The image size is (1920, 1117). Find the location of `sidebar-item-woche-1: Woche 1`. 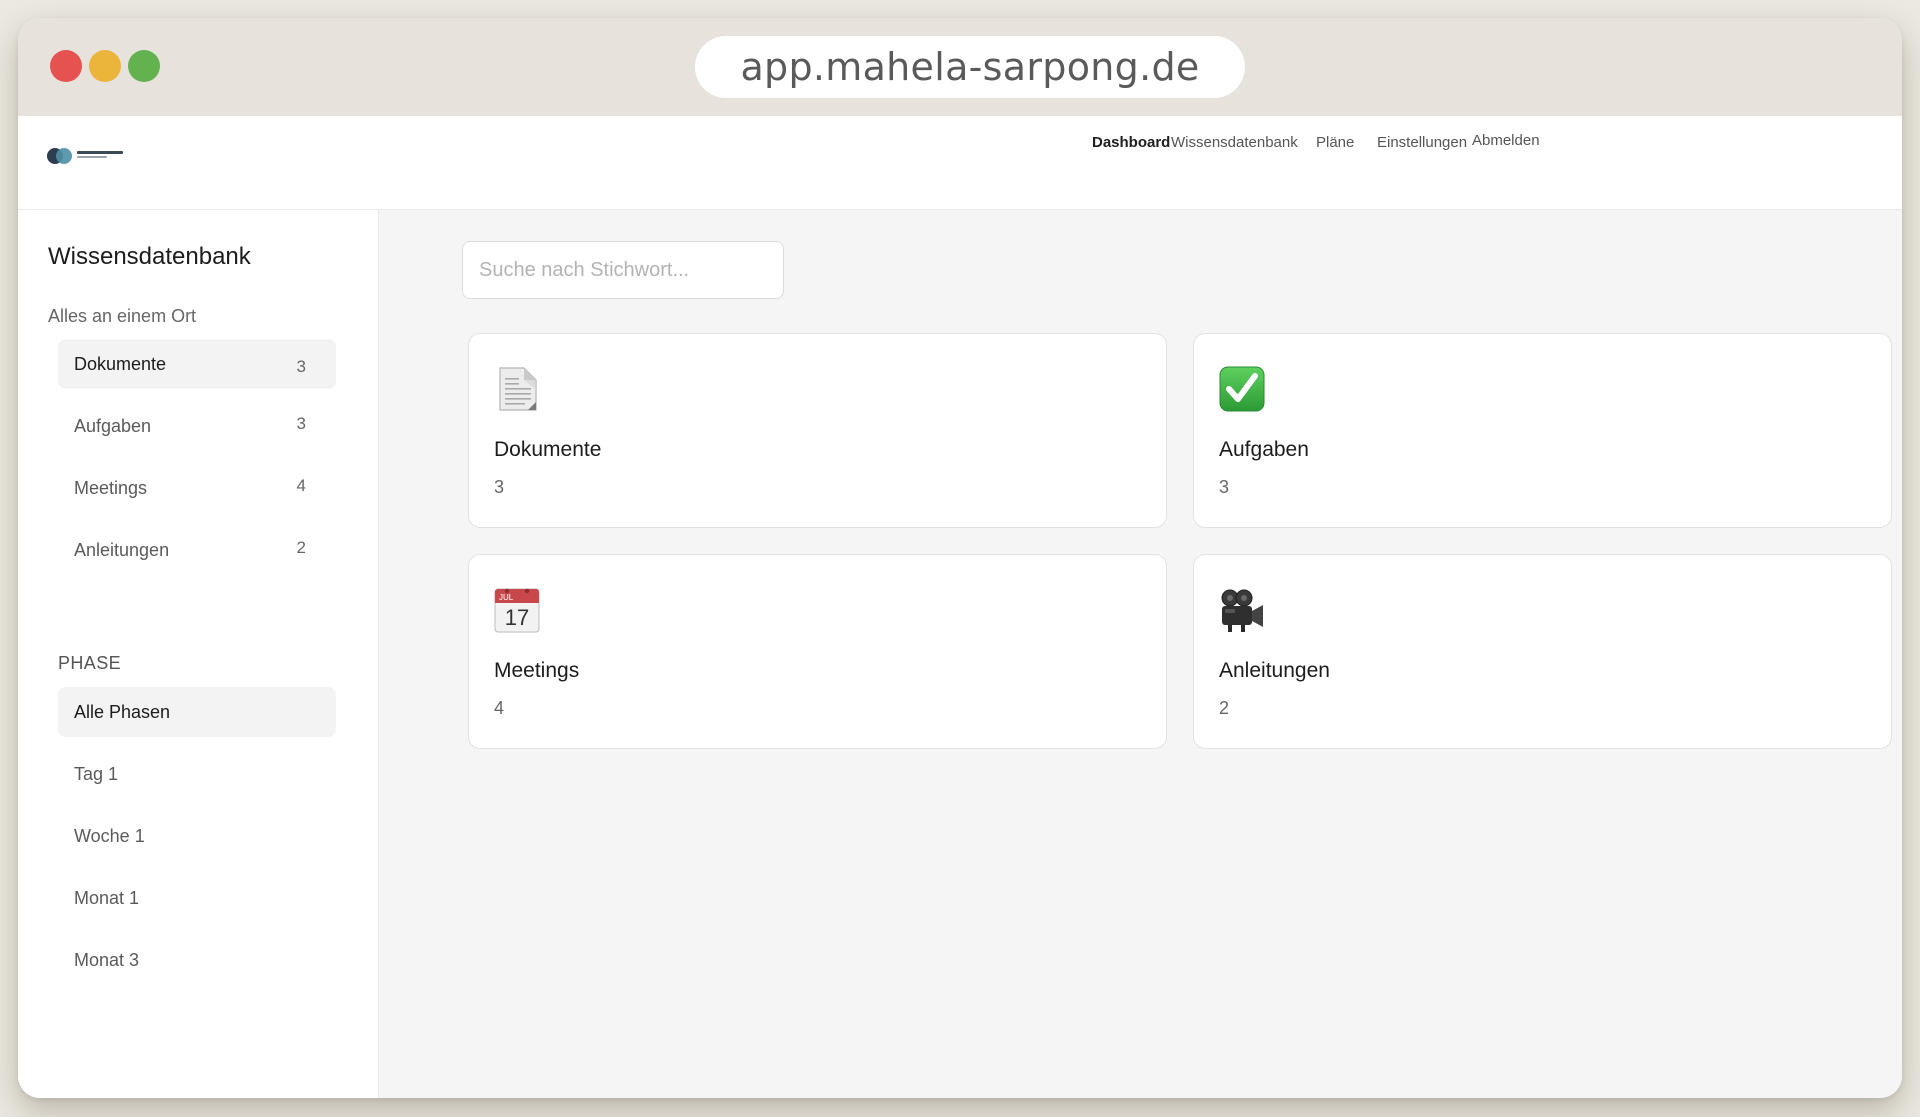

sidebar-item-woche-1: Woche 1 is located at coordinates (197, 836).